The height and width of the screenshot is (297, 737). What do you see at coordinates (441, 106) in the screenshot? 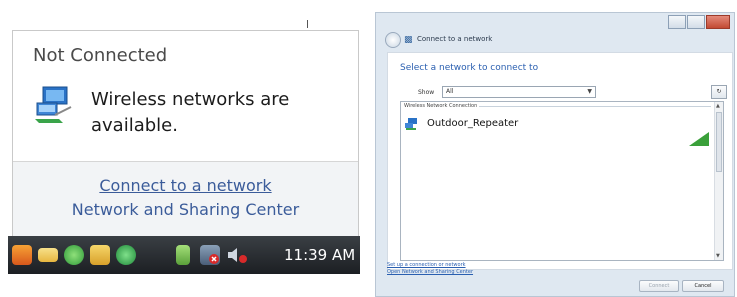
I see `group-header: Wireless Network Connection` at bounding box center [441, 106].